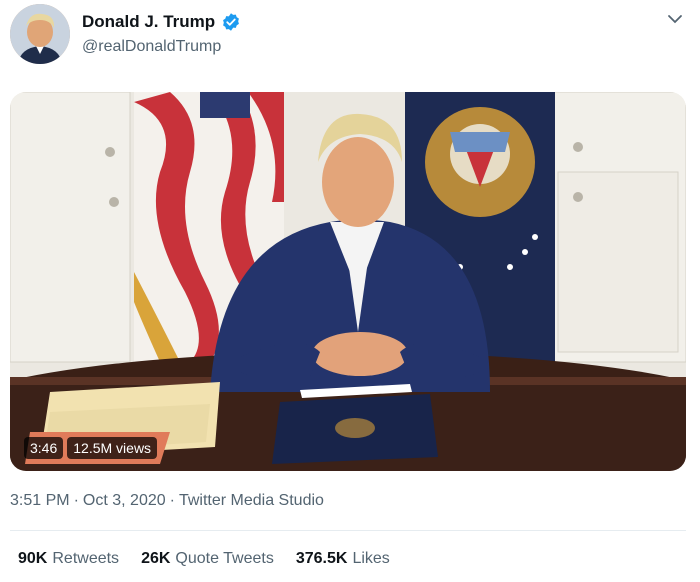  What do you see at coordinates (251, 501) in the screenshot?
I see `tweet-source: Twitter Media Studio` at bounding box center [251, 501].